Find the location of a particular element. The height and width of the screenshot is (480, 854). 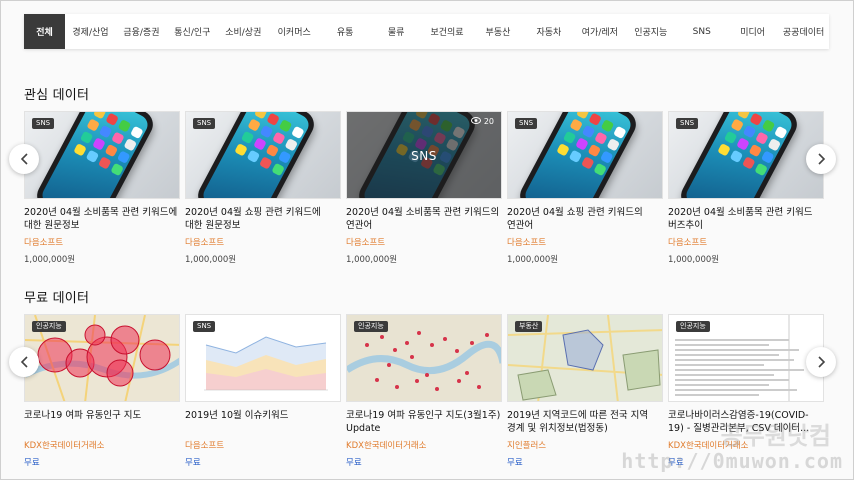

tab-health: 보건의료 is located at coordinates (447, 31).